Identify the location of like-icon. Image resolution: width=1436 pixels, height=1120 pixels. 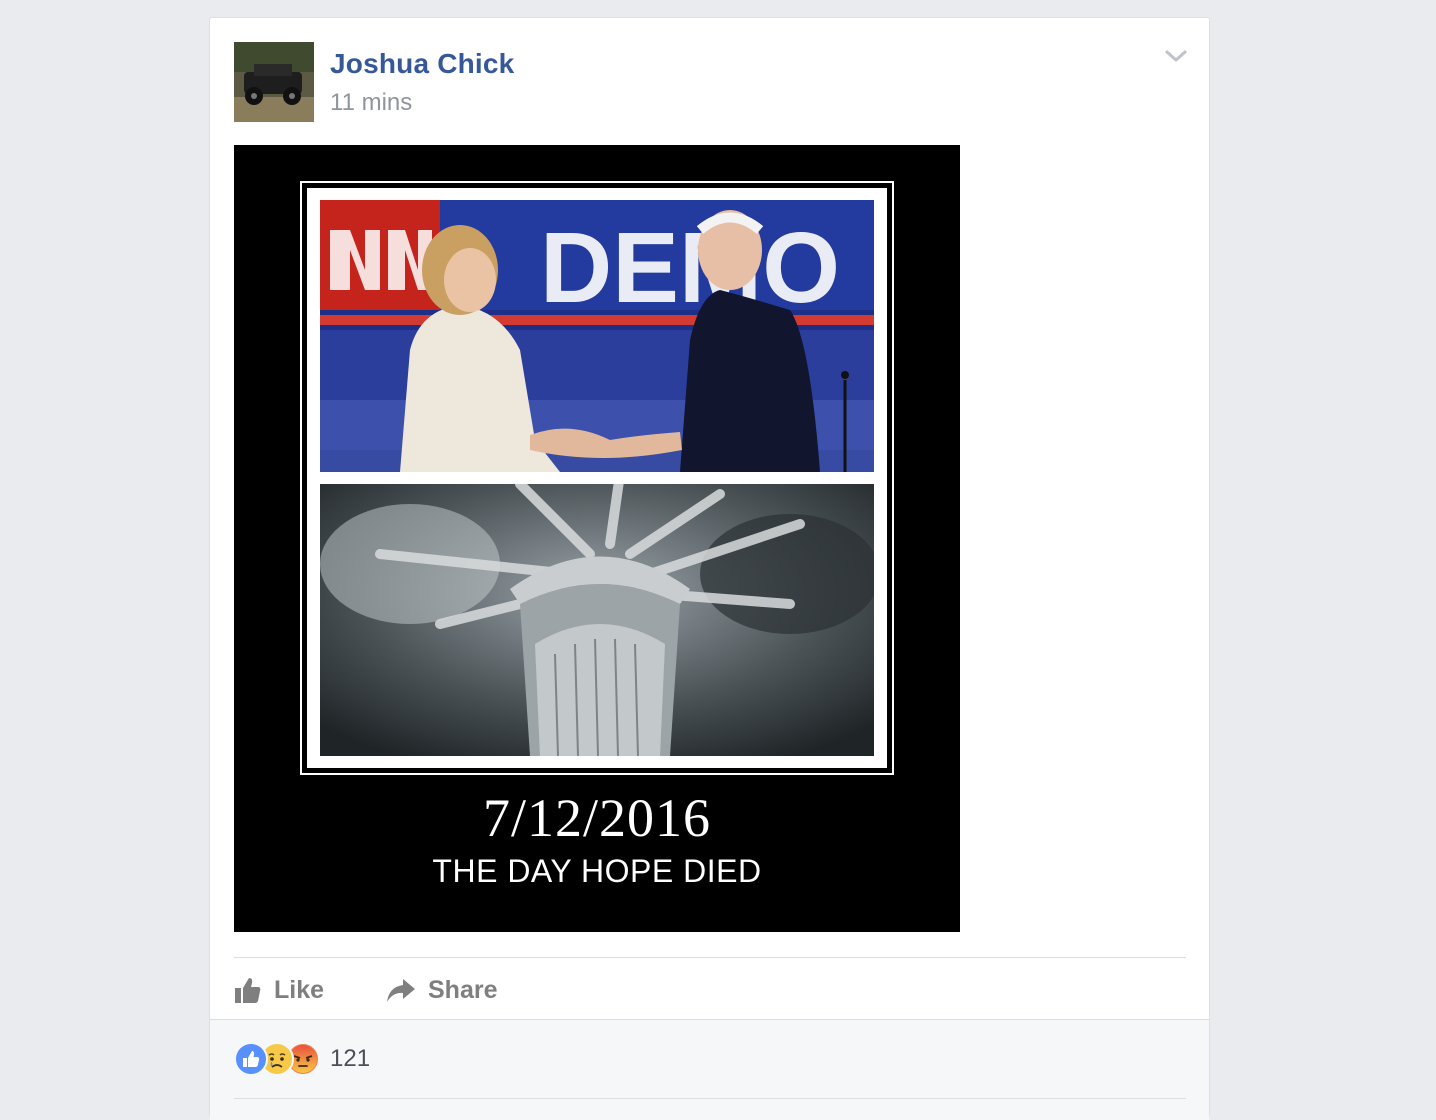
(251, 1059).